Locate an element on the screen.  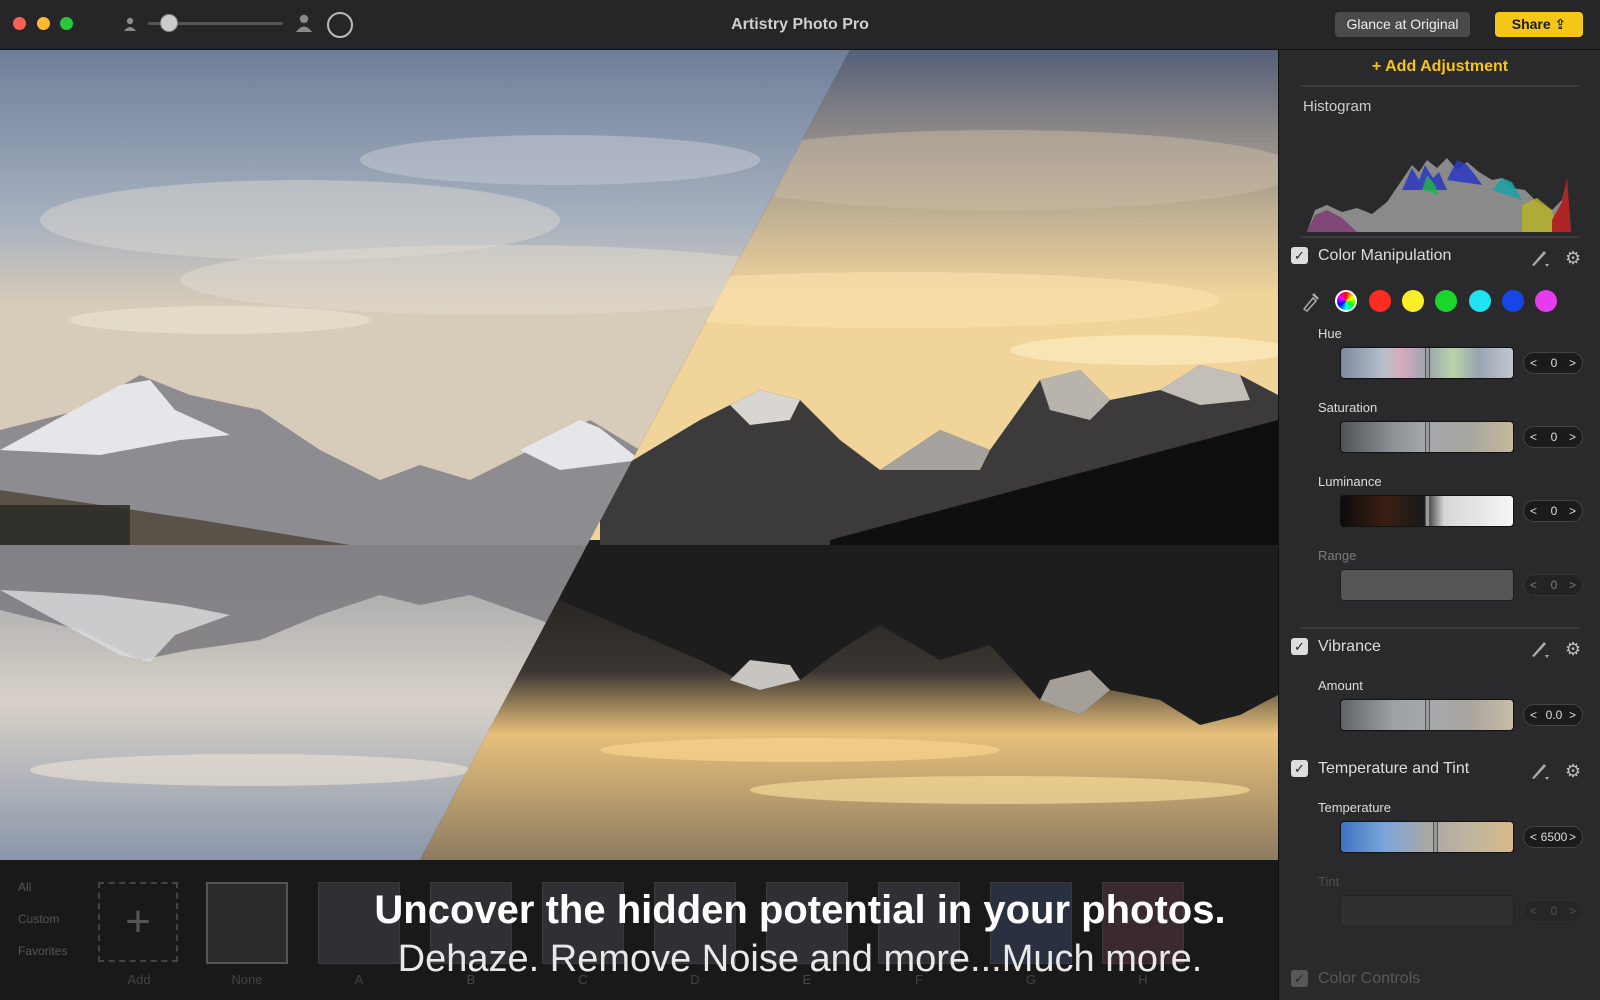
person-large-icon is located at coordinates (304, 23).